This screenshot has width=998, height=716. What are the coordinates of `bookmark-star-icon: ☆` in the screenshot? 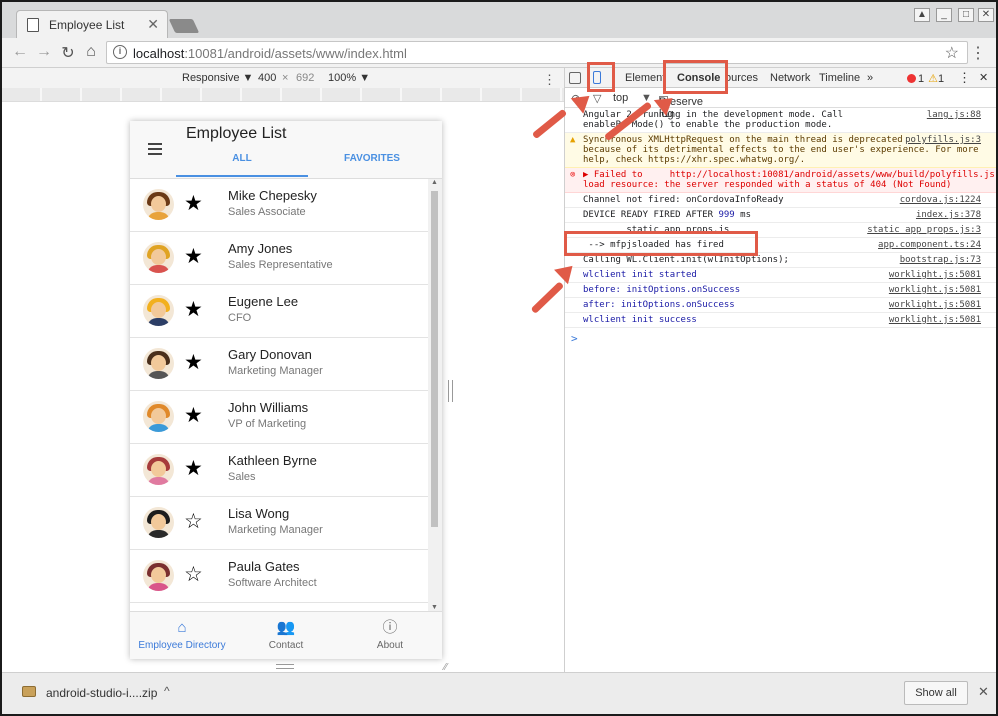 It's located at (952, 53).